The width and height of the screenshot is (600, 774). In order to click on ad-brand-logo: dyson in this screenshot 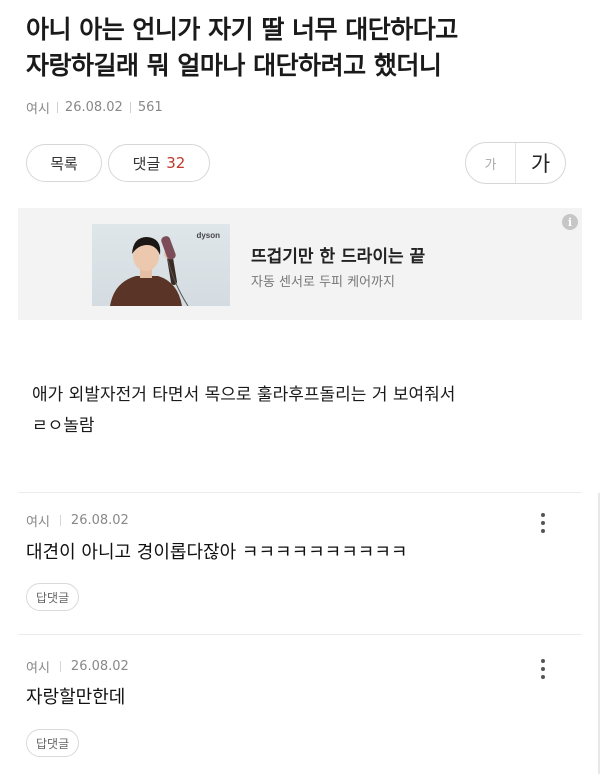, I will do `click(208, 235)`.